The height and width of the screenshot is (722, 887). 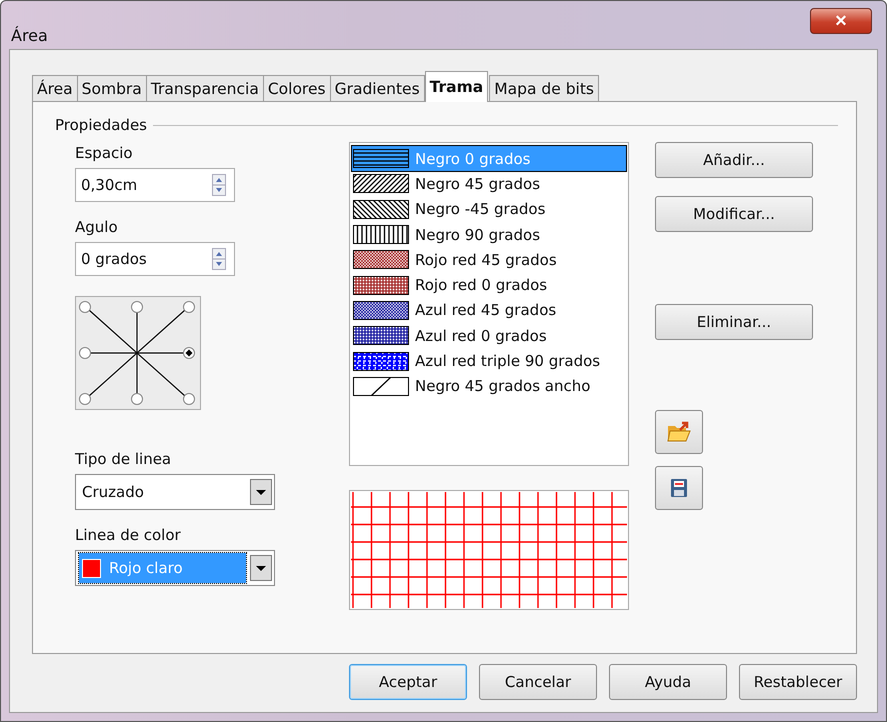 I want to click on hatch-list-item: Negro 90 grados, so click(x=489, y=235).